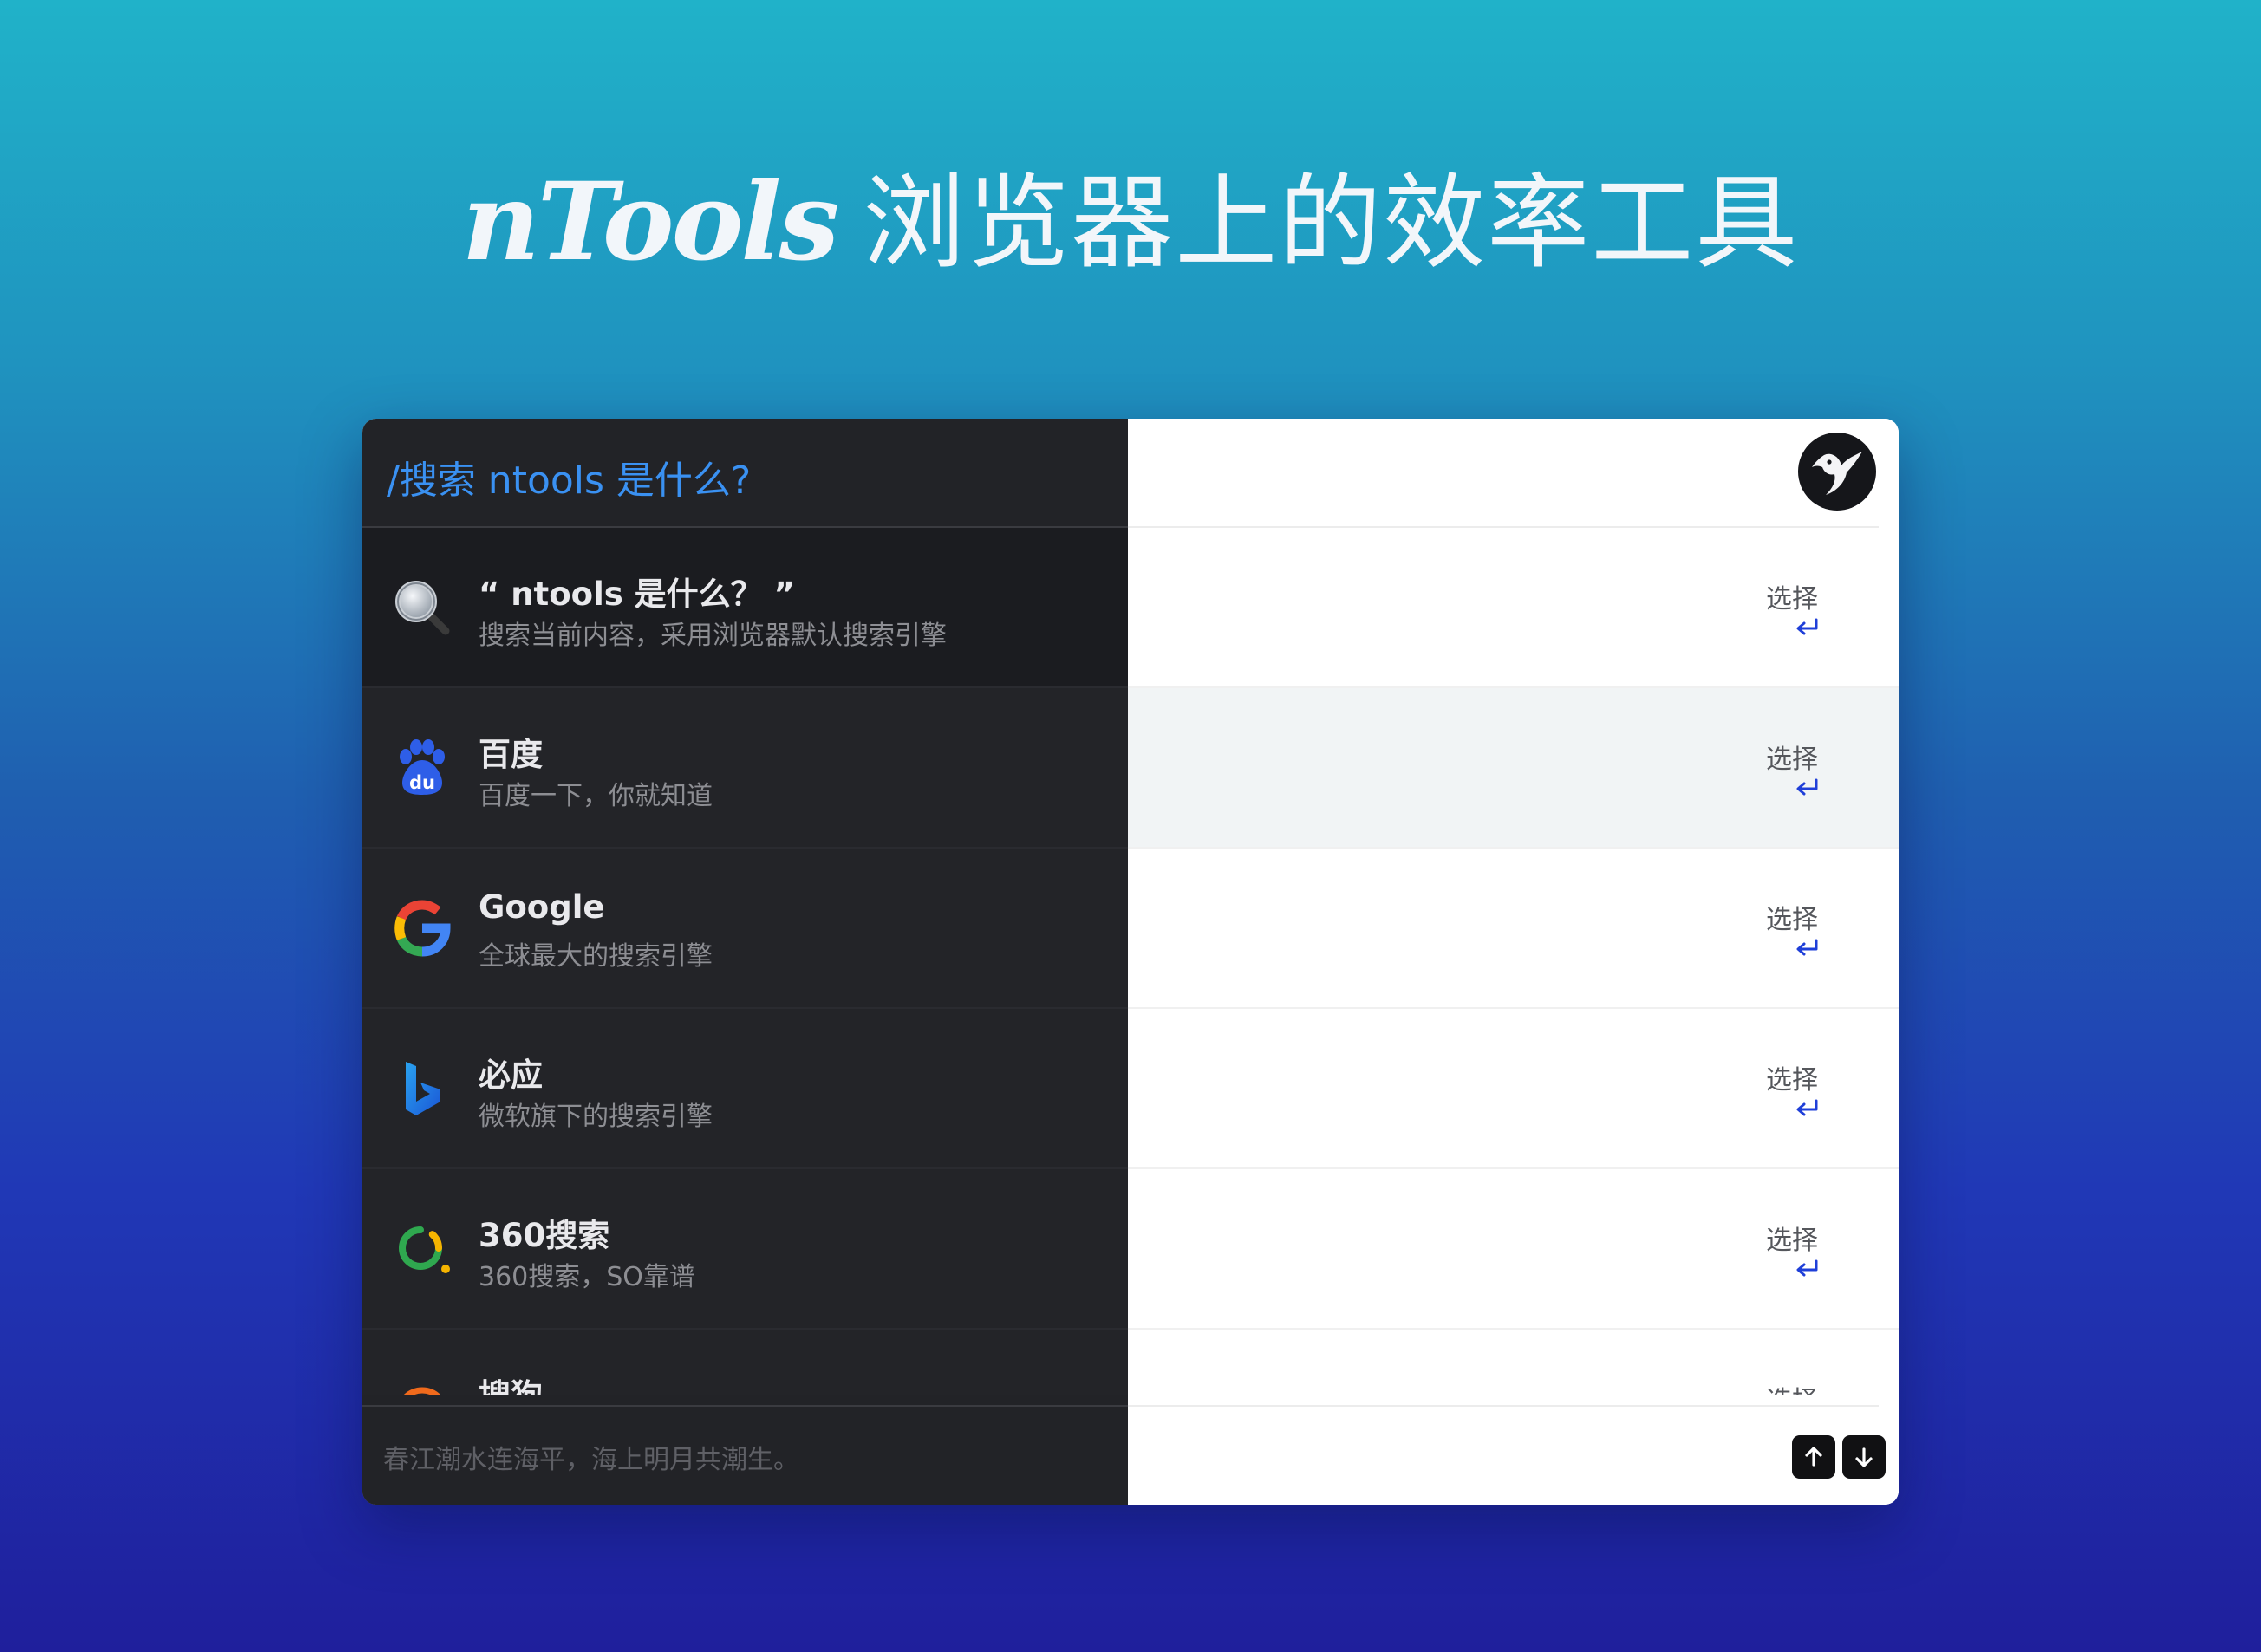 The image size is (2261, 1652). I want to click on svg-text: du, so click(422, 782).